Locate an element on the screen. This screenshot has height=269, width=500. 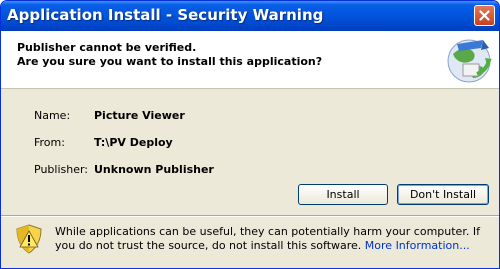
publisher-warning-text: Publisher cannot be verified. is located at coordinates (107, 47).